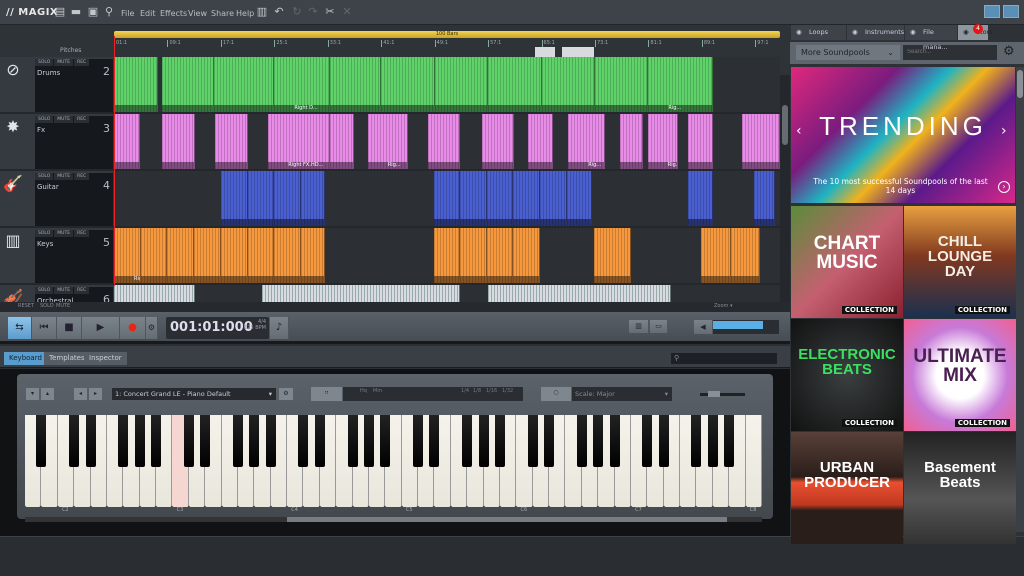 The image size is (1024, 576). What do you see at coordinates (753, 461) in the screenshot?
I see `white-key-C8` at bounding box center [753, 461].